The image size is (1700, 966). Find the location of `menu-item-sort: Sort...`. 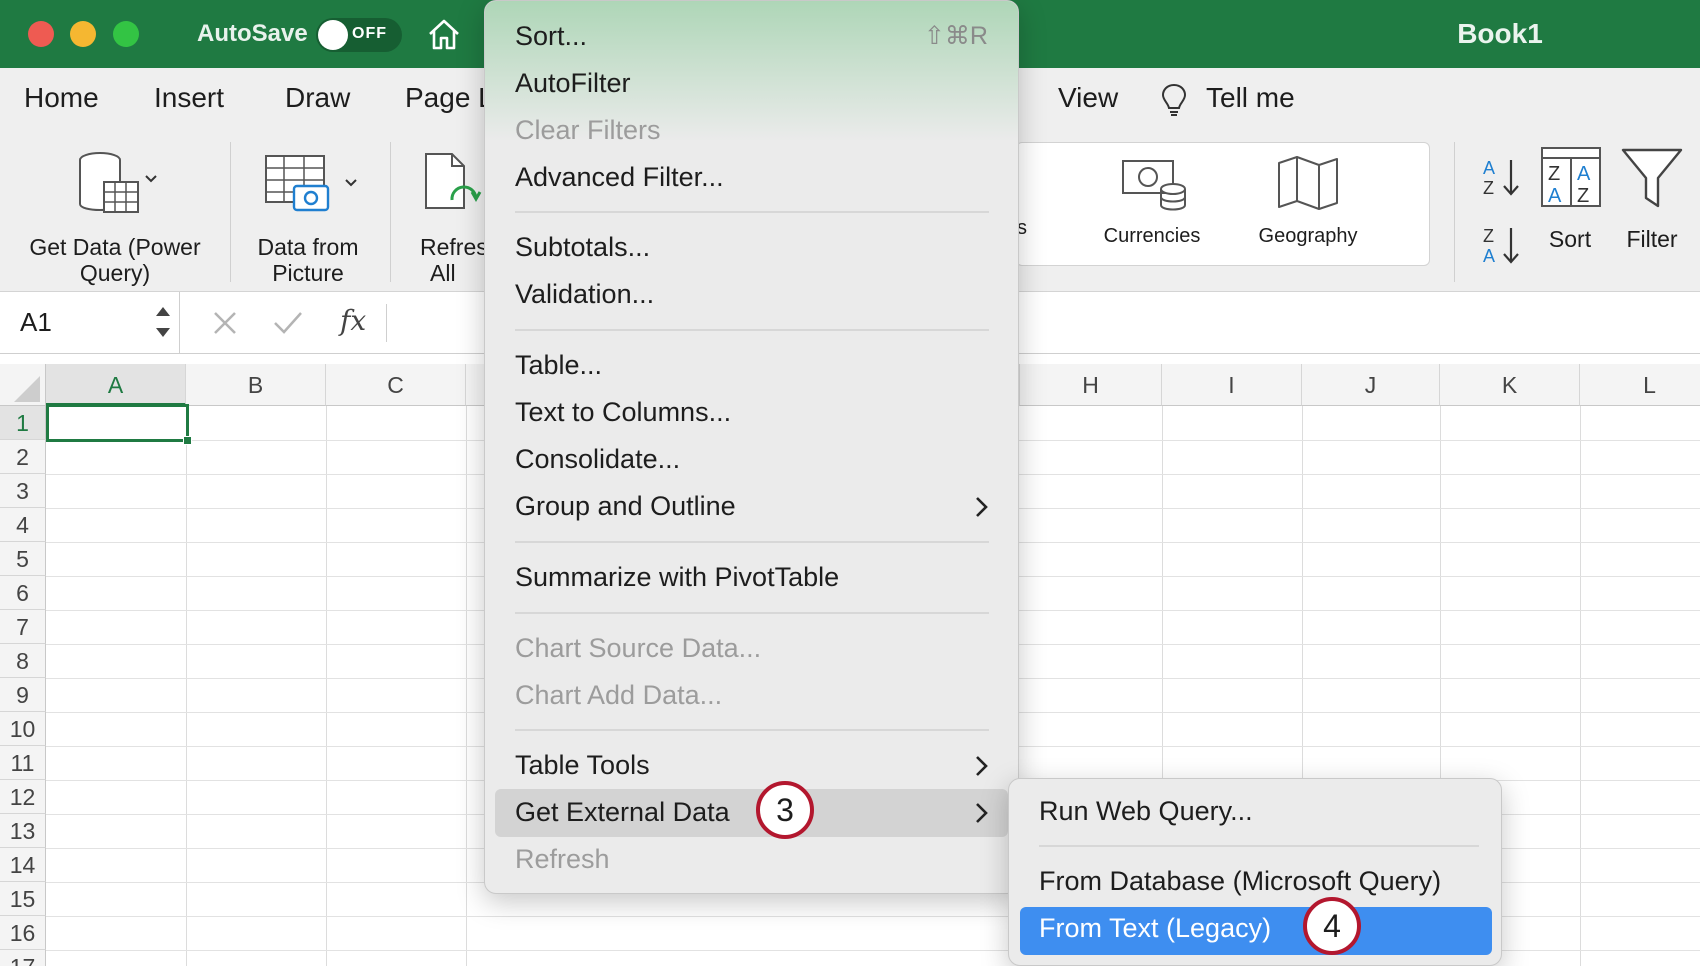

menu-item-sort: Sort... is located at coordinates (551, 36).